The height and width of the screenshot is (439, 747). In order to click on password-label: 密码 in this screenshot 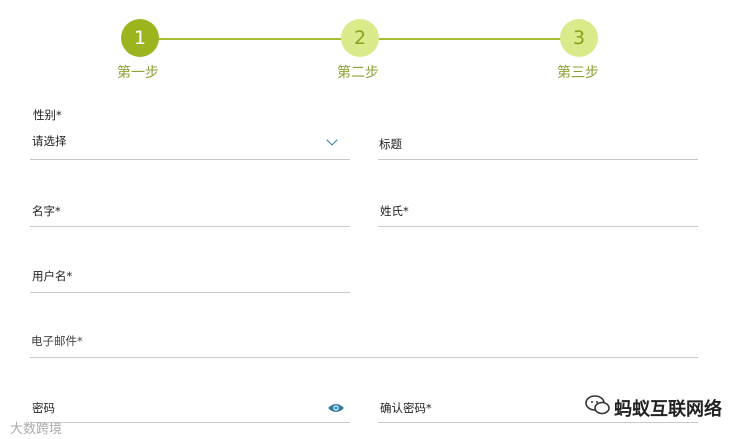, I will do `click(43, 408)`.